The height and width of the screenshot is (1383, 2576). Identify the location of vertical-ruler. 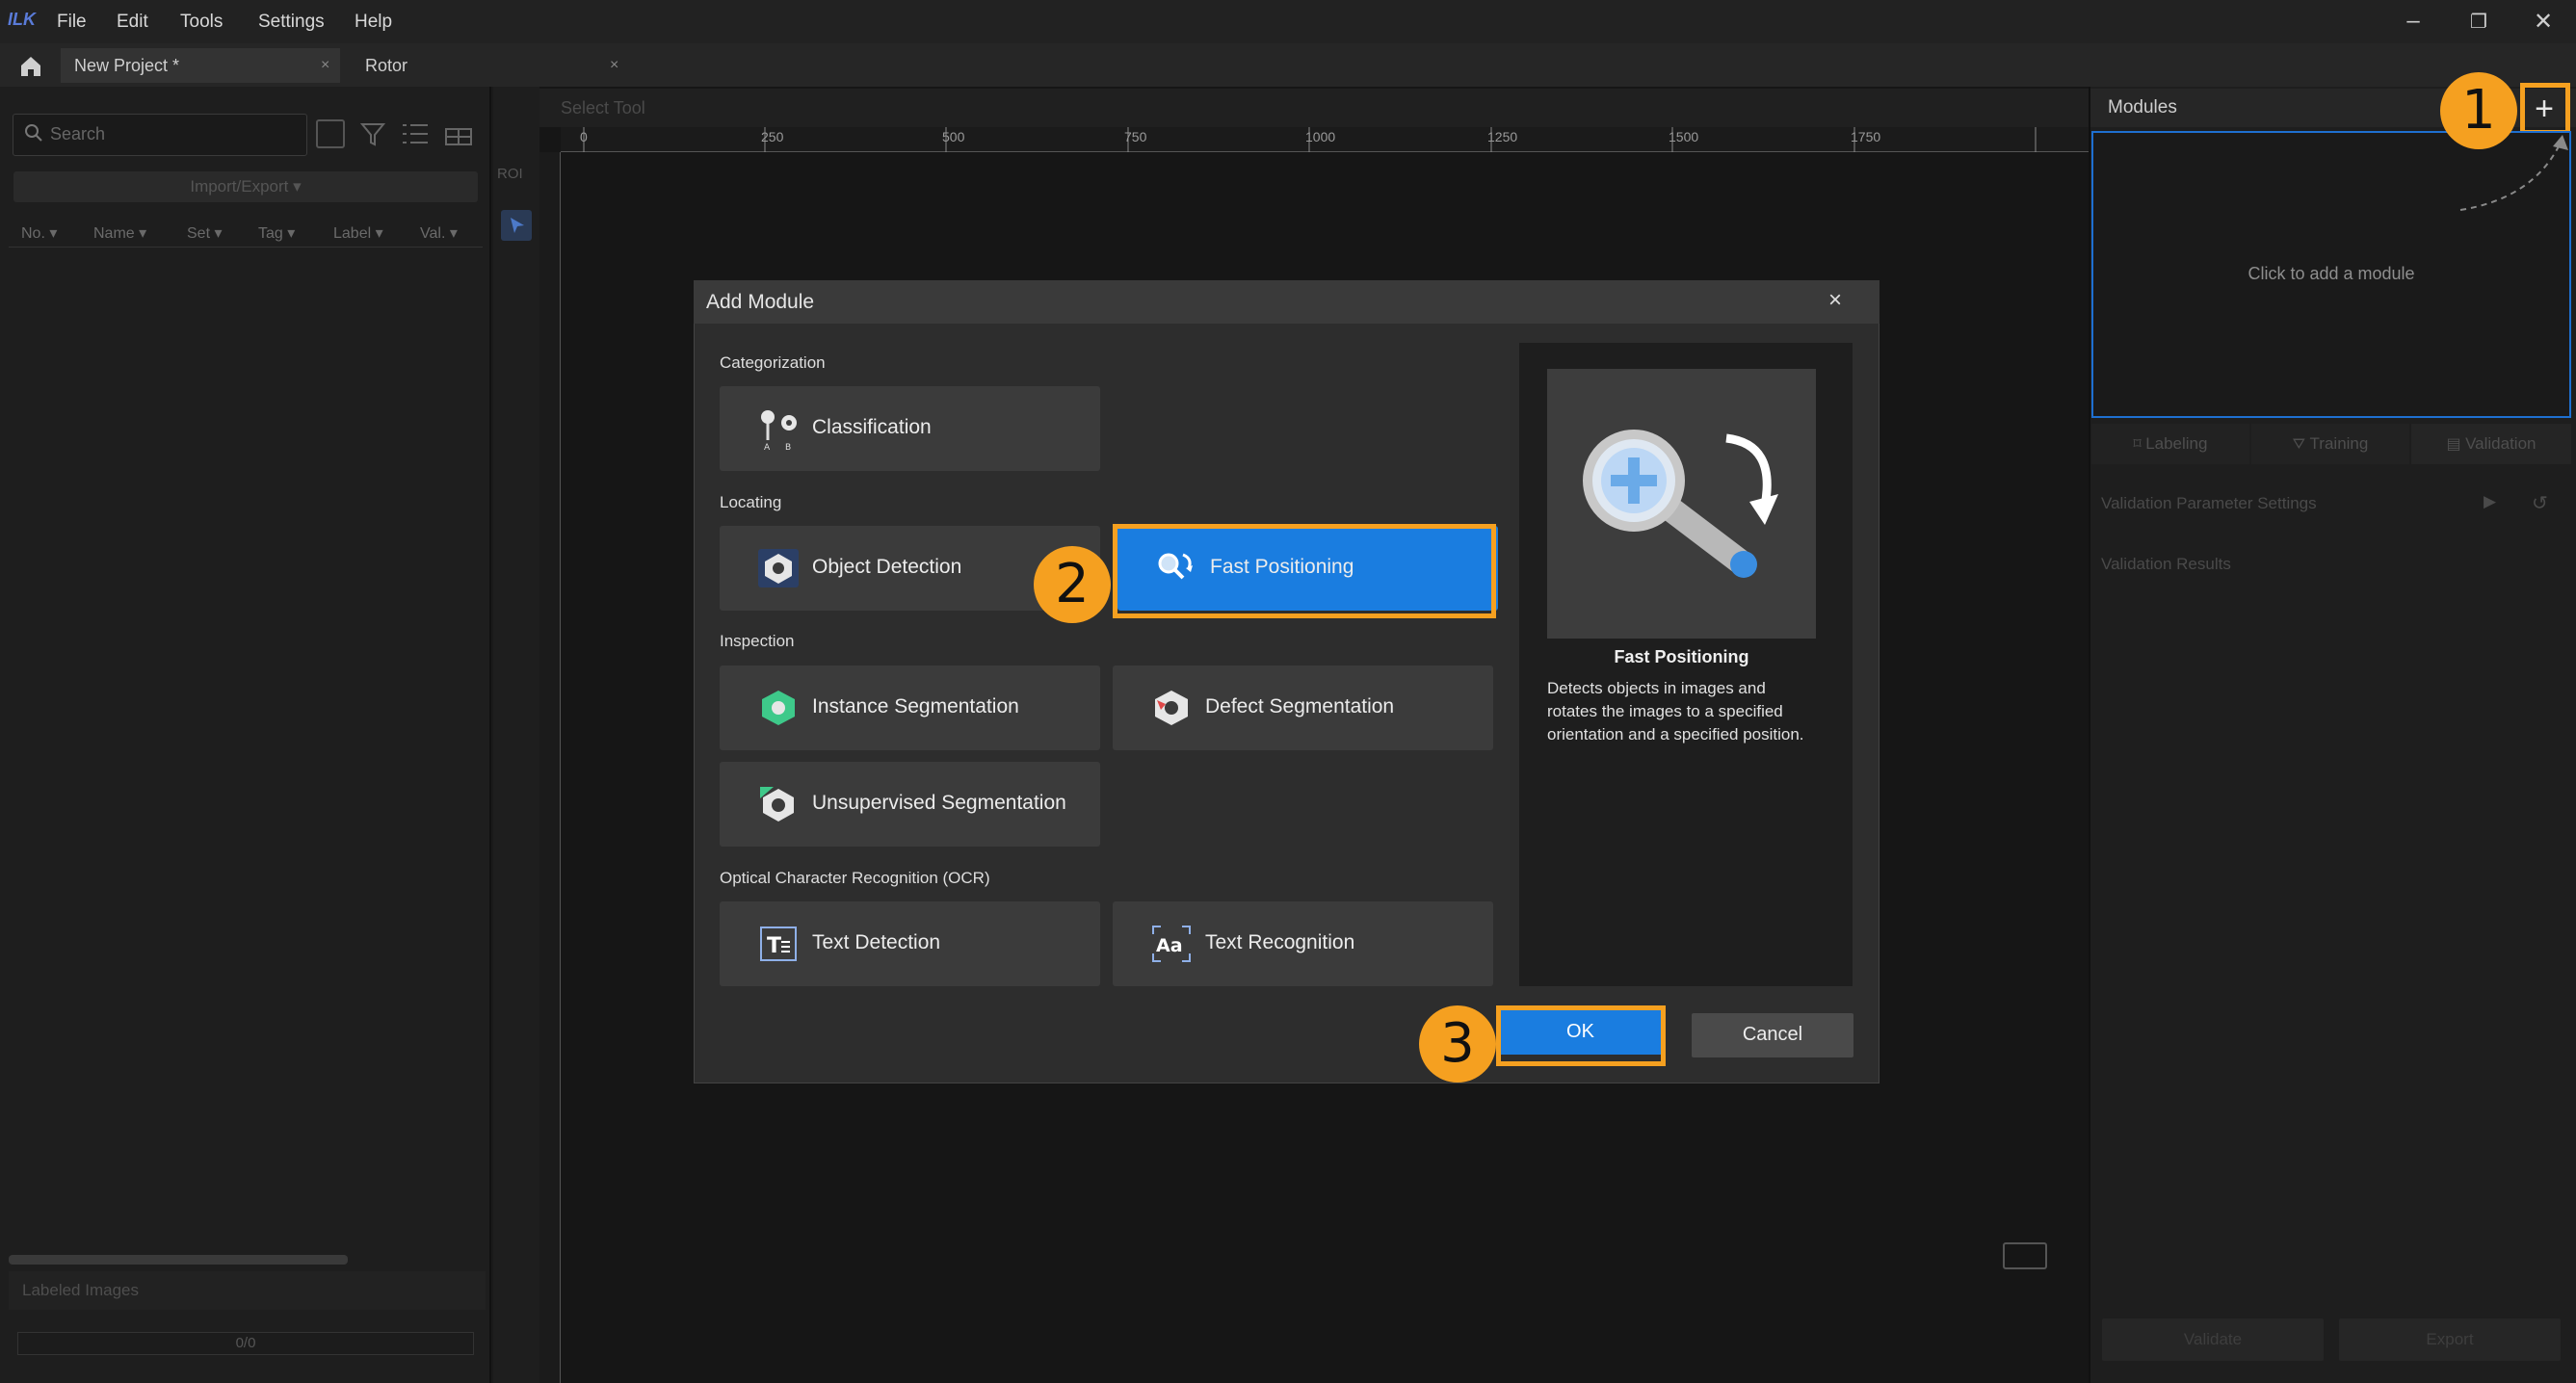
(550, 768).